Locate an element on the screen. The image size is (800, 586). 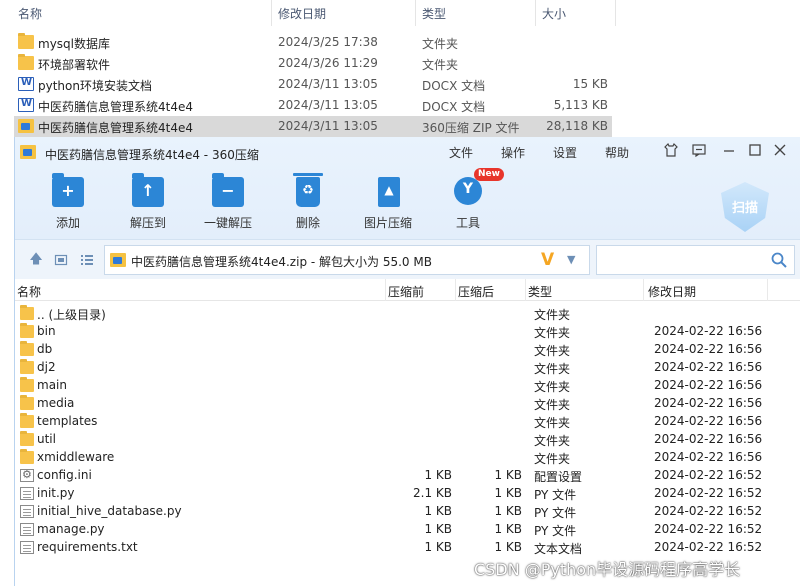
archive-row: main 文件夹 2024-02-22 16:56 is located at coordinates (407, 386).